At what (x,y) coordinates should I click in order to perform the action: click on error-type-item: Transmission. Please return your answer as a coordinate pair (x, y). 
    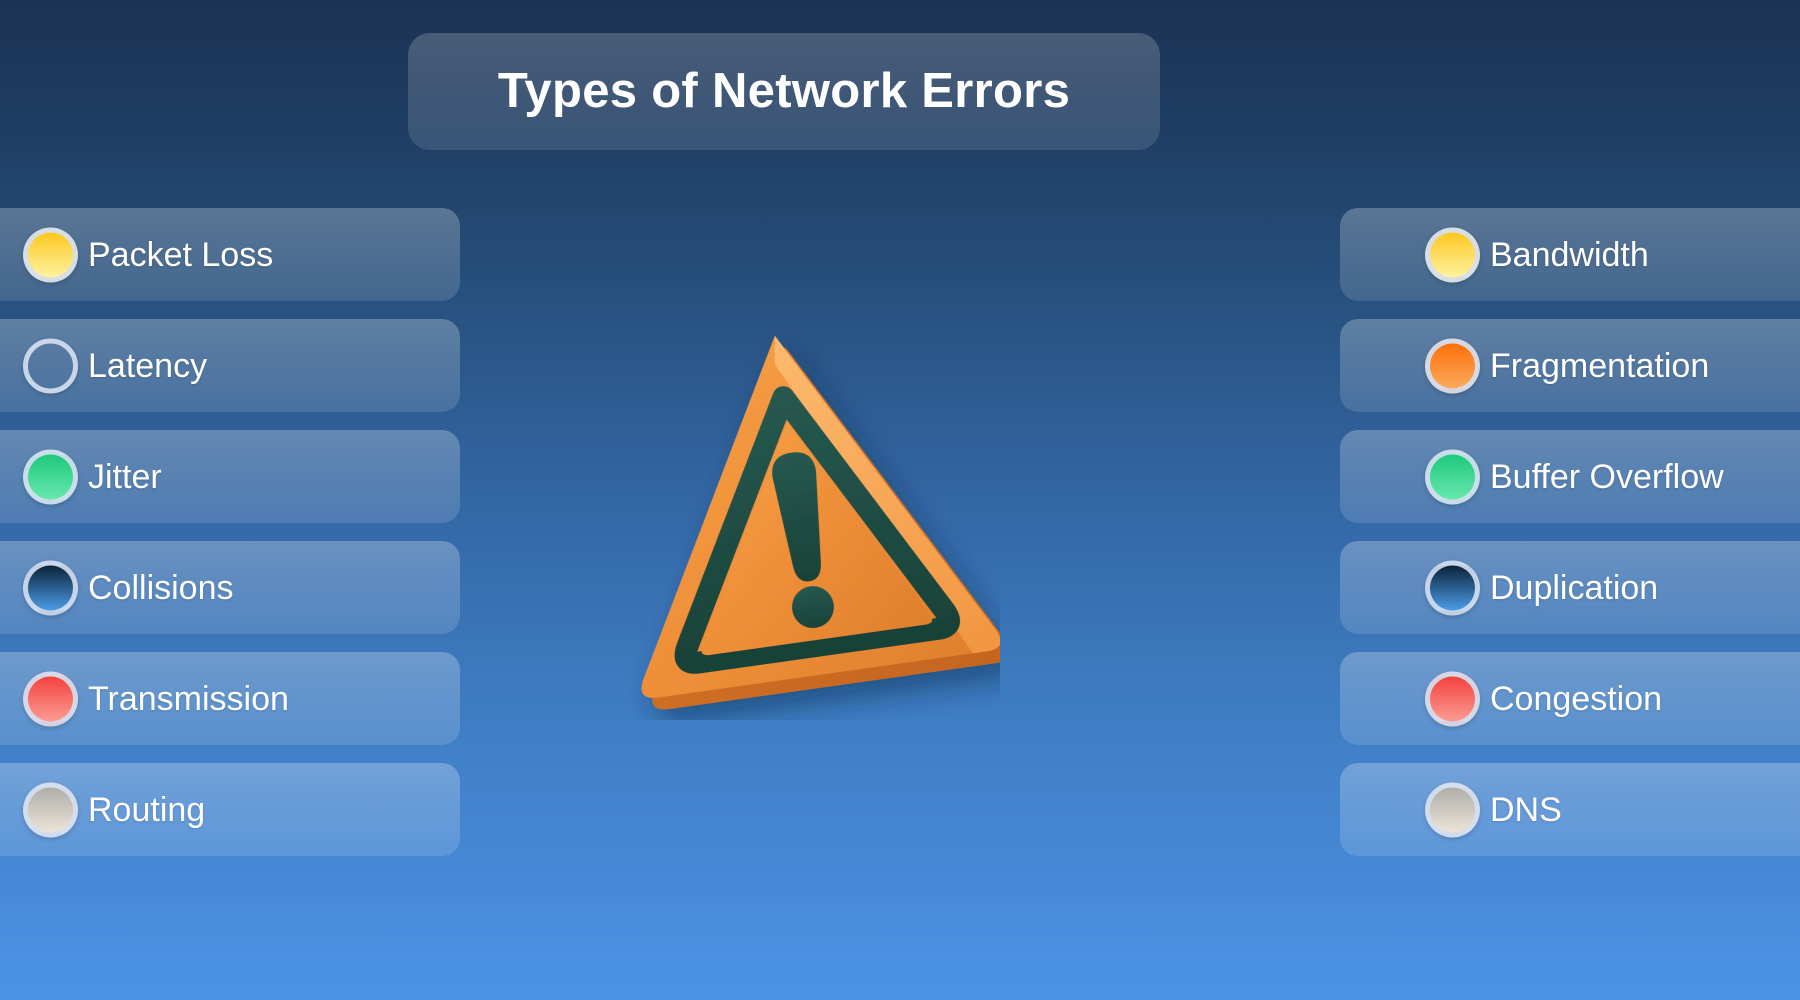
    Looking at the image, I should click on (230, 698).